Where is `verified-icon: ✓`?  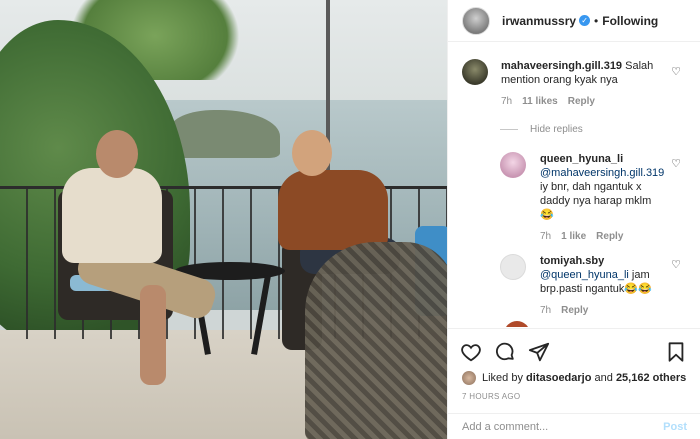
verified-icon: ✓ is located at coordinates (585, 20).